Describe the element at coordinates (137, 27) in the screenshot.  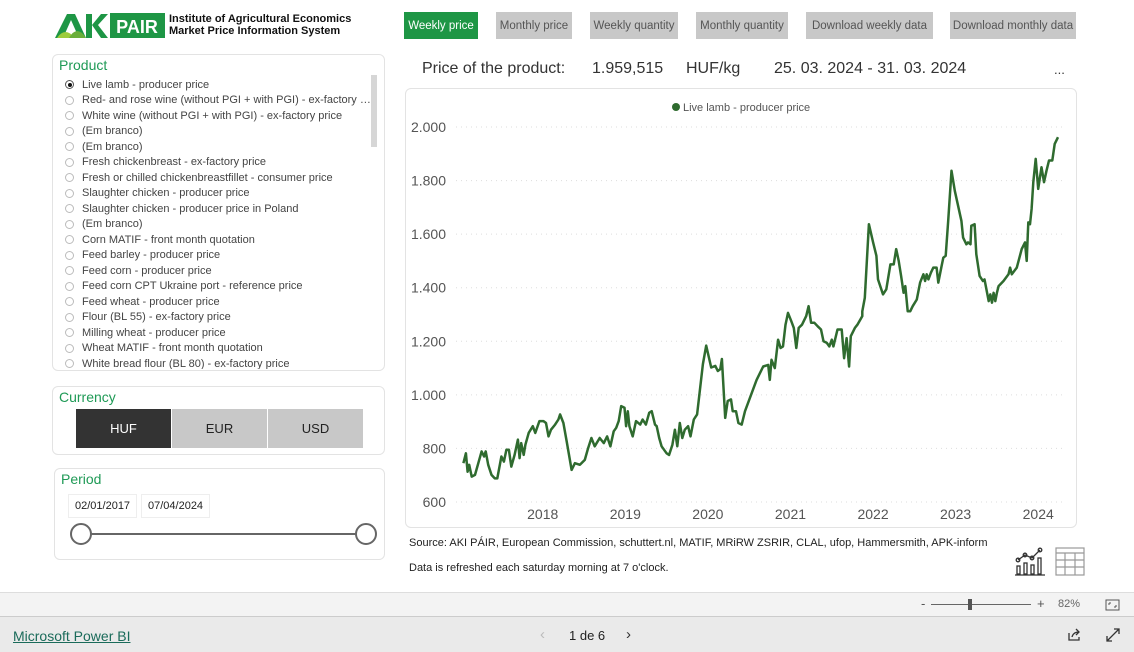
I see `svg-text: PAIR` at that location.